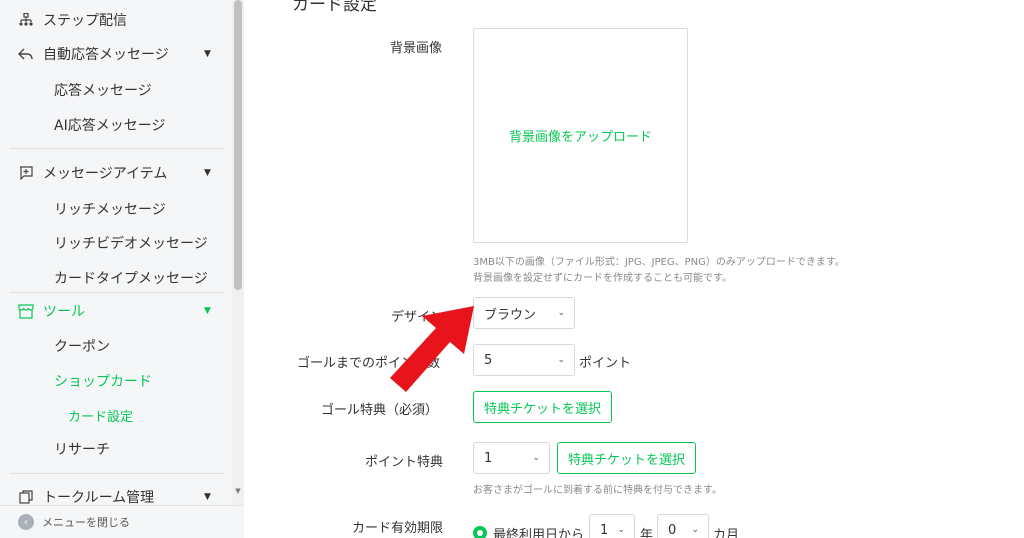  Describe the element at coordinates (109, 125) in the screenshot. I see `sidebar-subitem-ai-reply: AI応答メッセージ` at that location.